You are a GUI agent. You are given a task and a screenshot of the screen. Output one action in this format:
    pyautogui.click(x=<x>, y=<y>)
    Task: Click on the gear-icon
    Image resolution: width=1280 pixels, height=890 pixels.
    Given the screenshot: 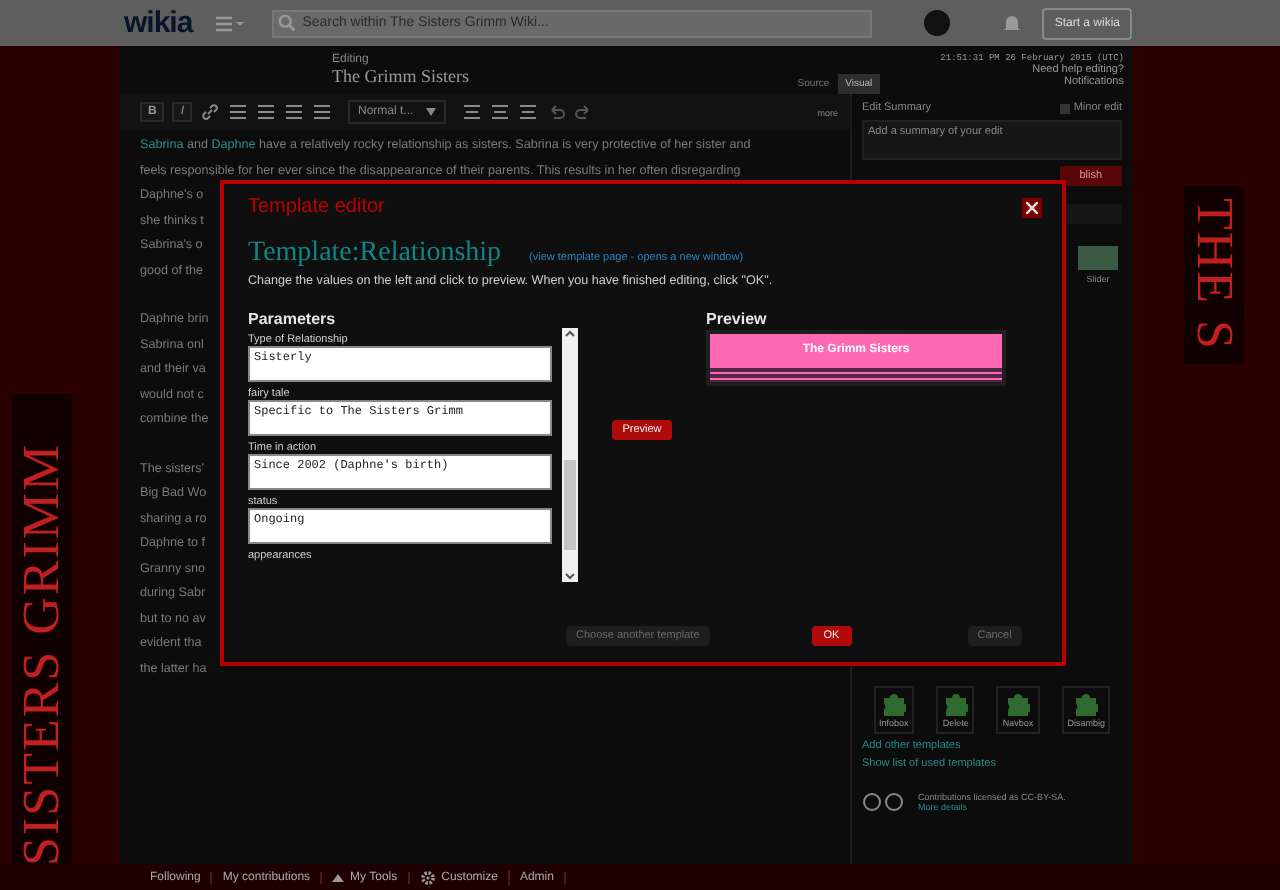 What is the action you would take?
    pyautogui.click(x=427, y=877)
    